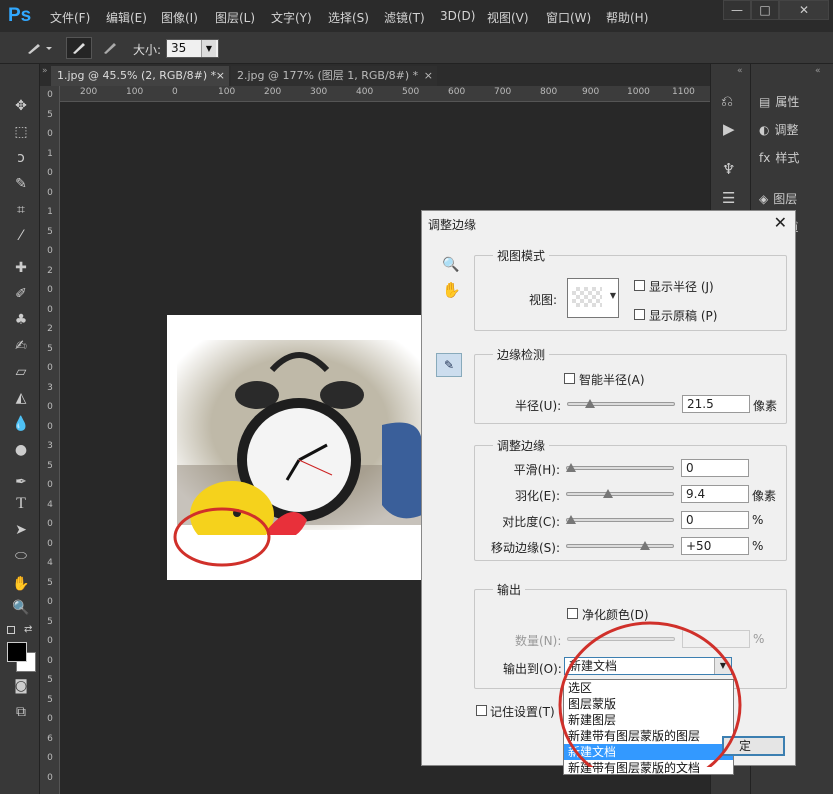 The width and height of the screenshot is (833, 794). Describe the element at coordinates (521, 354) in the screenshot. I see `group-title: 边缘检测` at that location.